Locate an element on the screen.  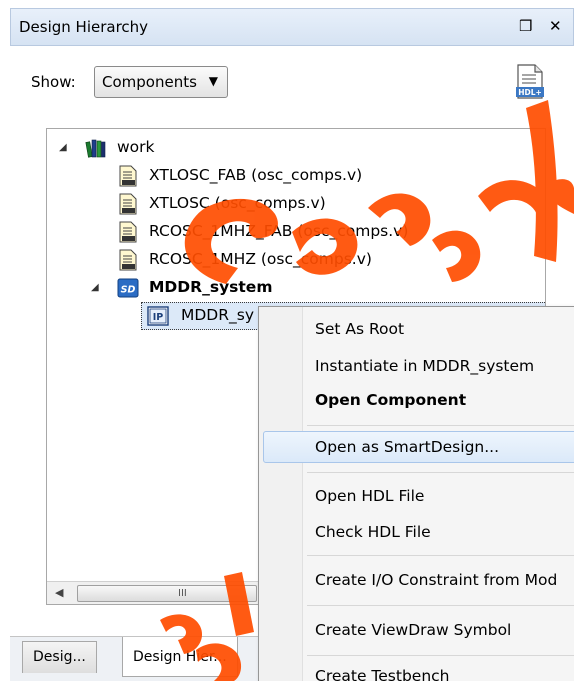
tree-row: XTLOSC (osc_comps.v) is located at coordinates (296, 204).